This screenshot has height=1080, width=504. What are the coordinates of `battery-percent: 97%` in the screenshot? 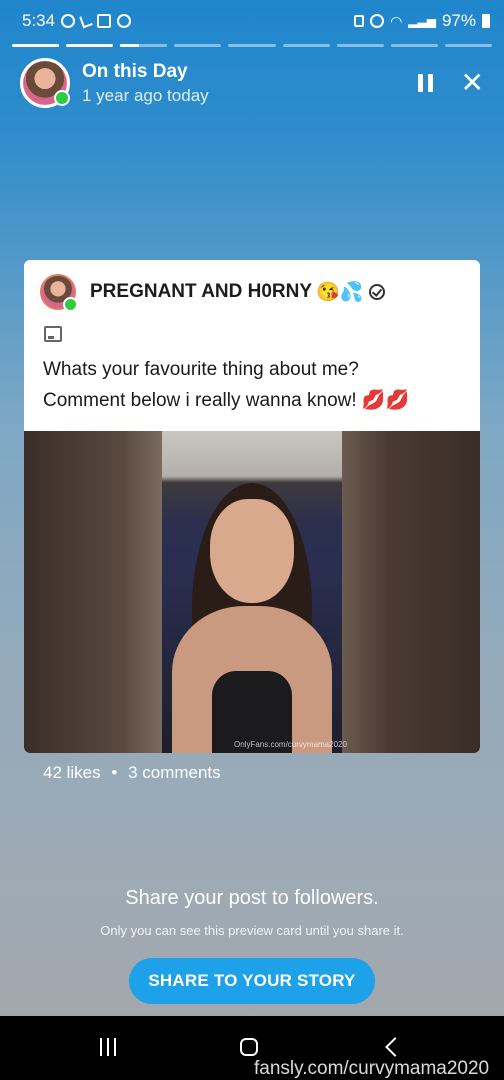 It's located at (458, 20).